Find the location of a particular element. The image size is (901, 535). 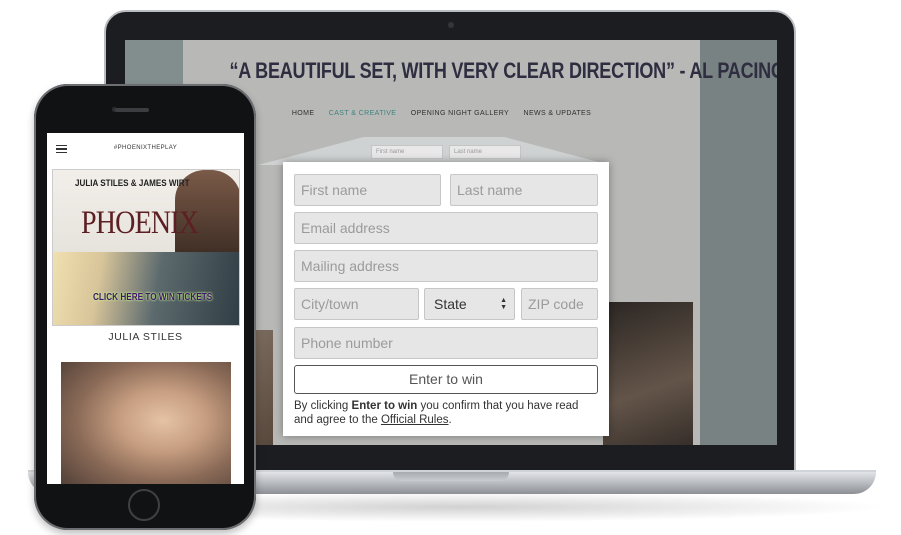

phone-speaker is located at coordinates (132, 110).